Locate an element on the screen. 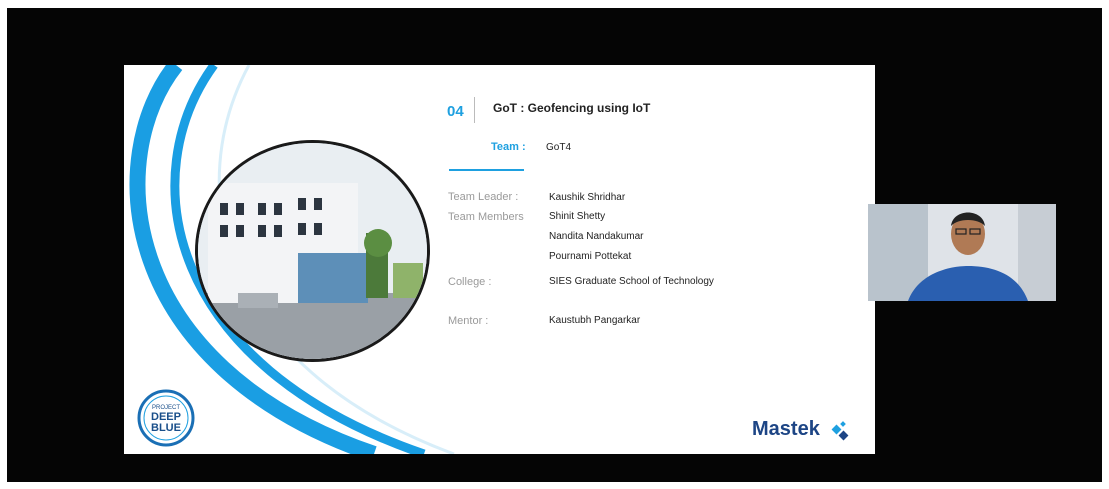  team-label: Team : is located at coordinates (508, 147).